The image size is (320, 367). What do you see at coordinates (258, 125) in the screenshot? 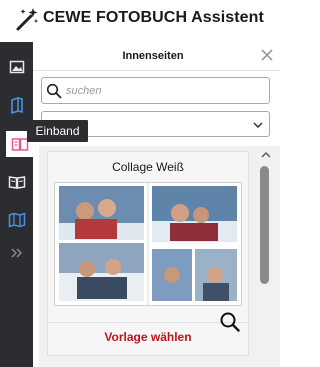
I see `chevron-down-icon` at bounding box center [258, 125].